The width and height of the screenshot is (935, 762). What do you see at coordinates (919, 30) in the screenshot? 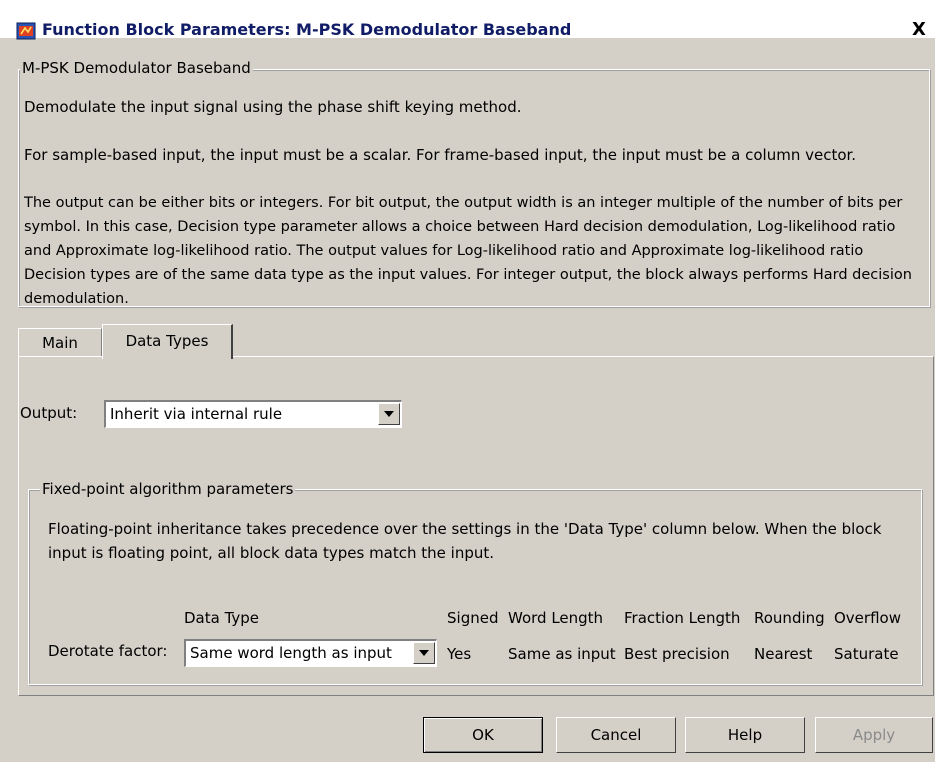
I see `close-button: X` at bounding box center [919, 30].